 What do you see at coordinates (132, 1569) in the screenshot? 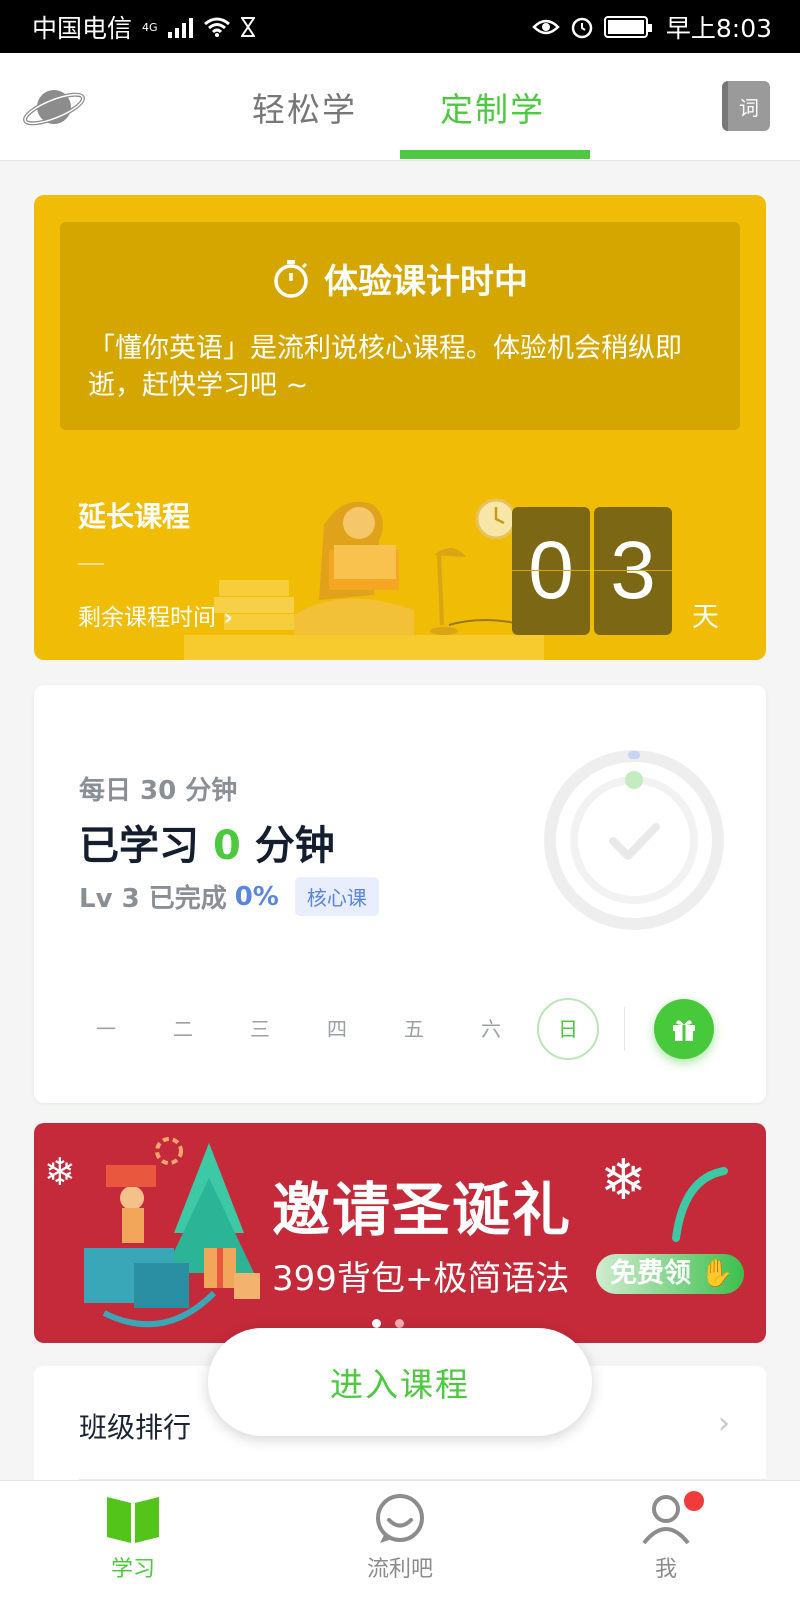
I see `nav-learn-label: 学习` at bounding box center [132, 1569].